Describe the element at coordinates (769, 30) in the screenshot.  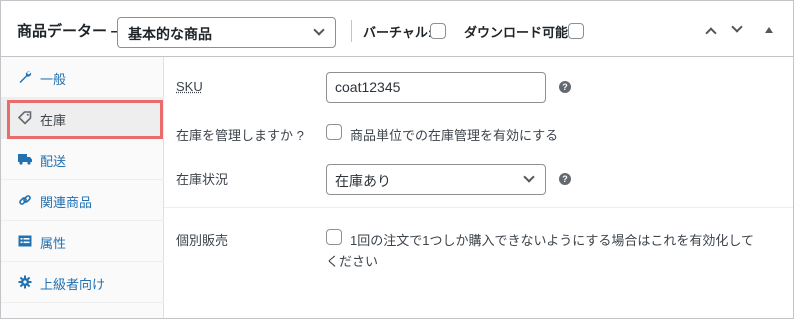
I see `toggle-panel-icon` at that location.